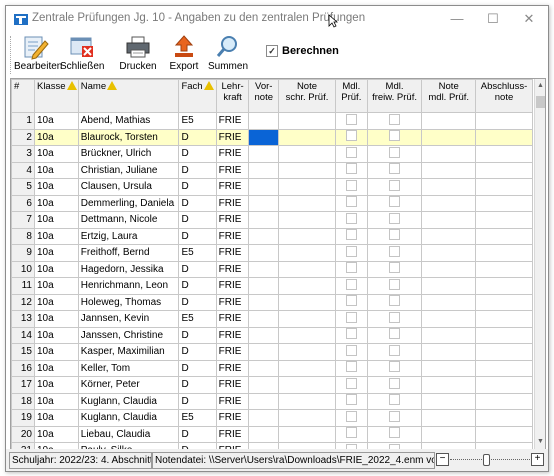  I want to click on cell-name: Ertzig, Laura, so click(128, 236).